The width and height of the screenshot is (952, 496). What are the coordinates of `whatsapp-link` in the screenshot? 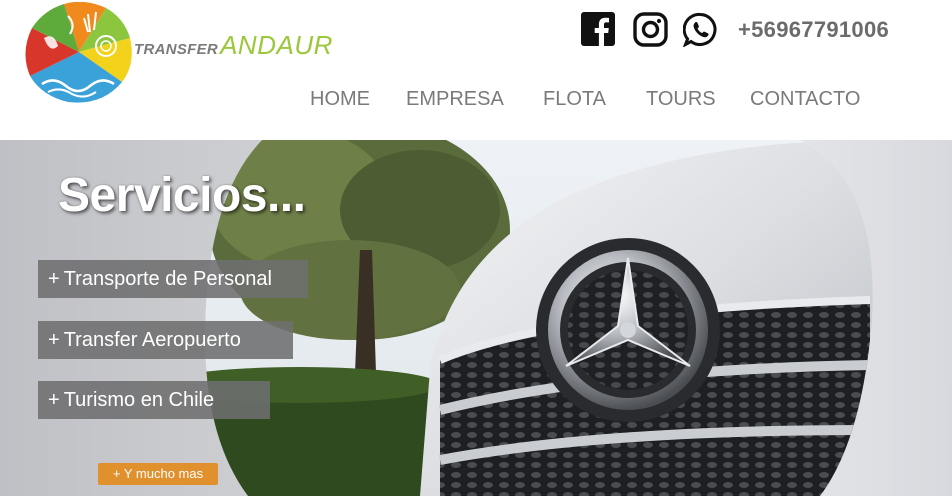 It's located at (700, 29).